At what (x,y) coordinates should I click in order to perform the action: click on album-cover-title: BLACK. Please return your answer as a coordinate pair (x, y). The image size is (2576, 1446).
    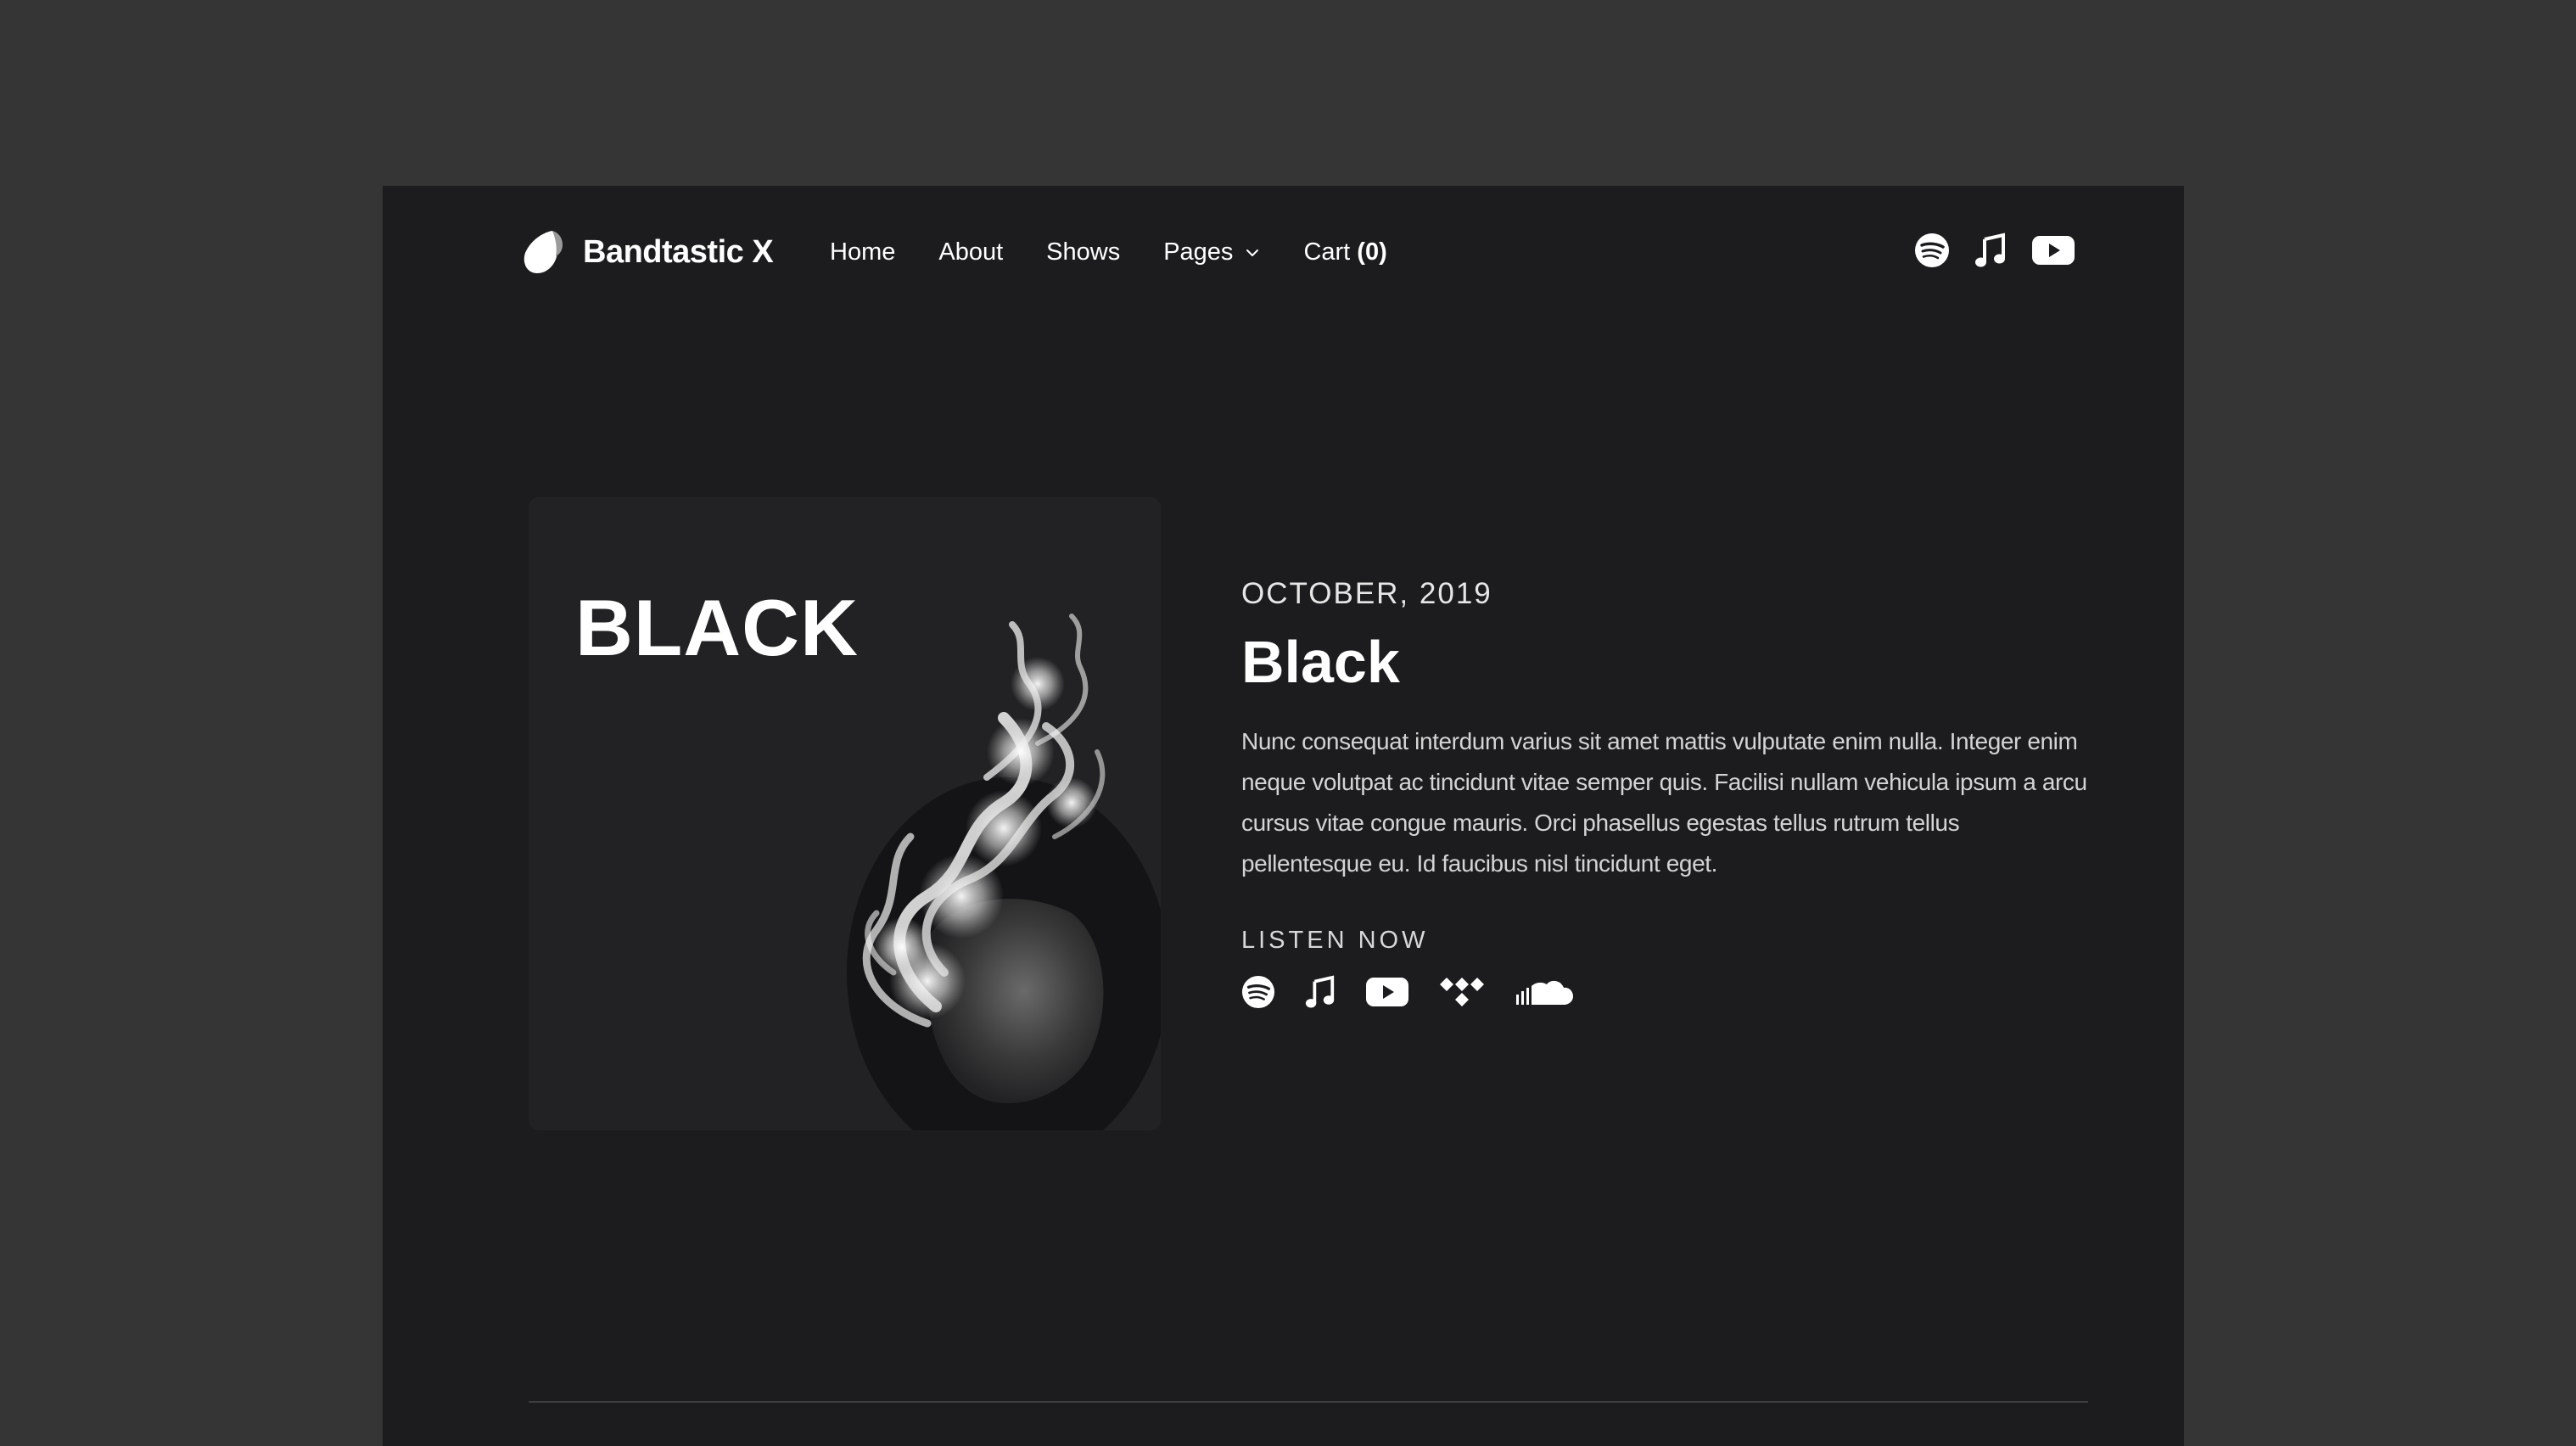
    Looking at the image, I should click on (717, 627).